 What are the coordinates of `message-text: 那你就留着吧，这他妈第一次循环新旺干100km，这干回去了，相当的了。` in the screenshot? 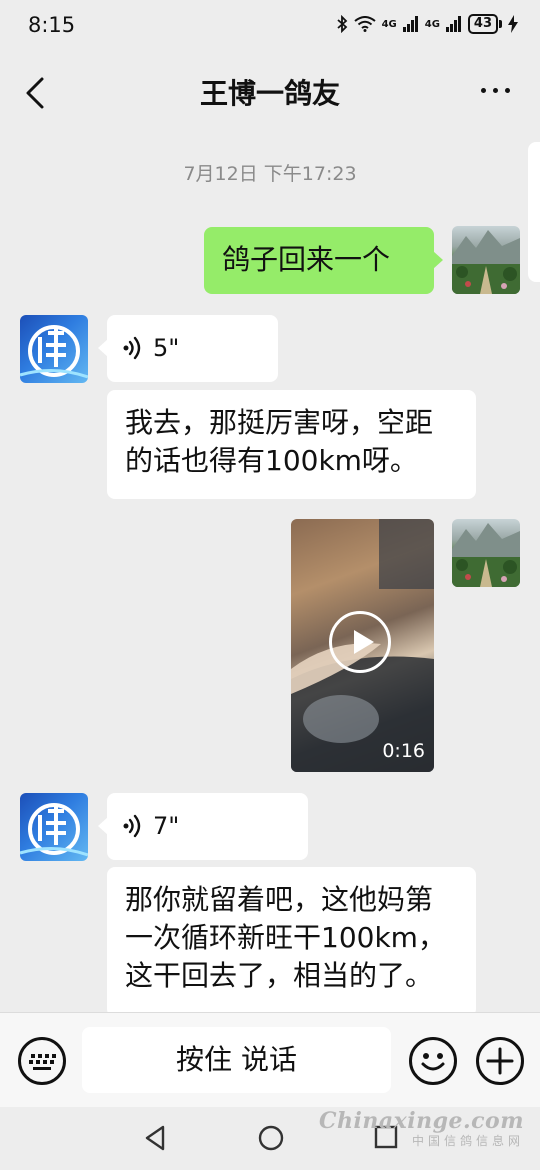 It's located at (285, 937).